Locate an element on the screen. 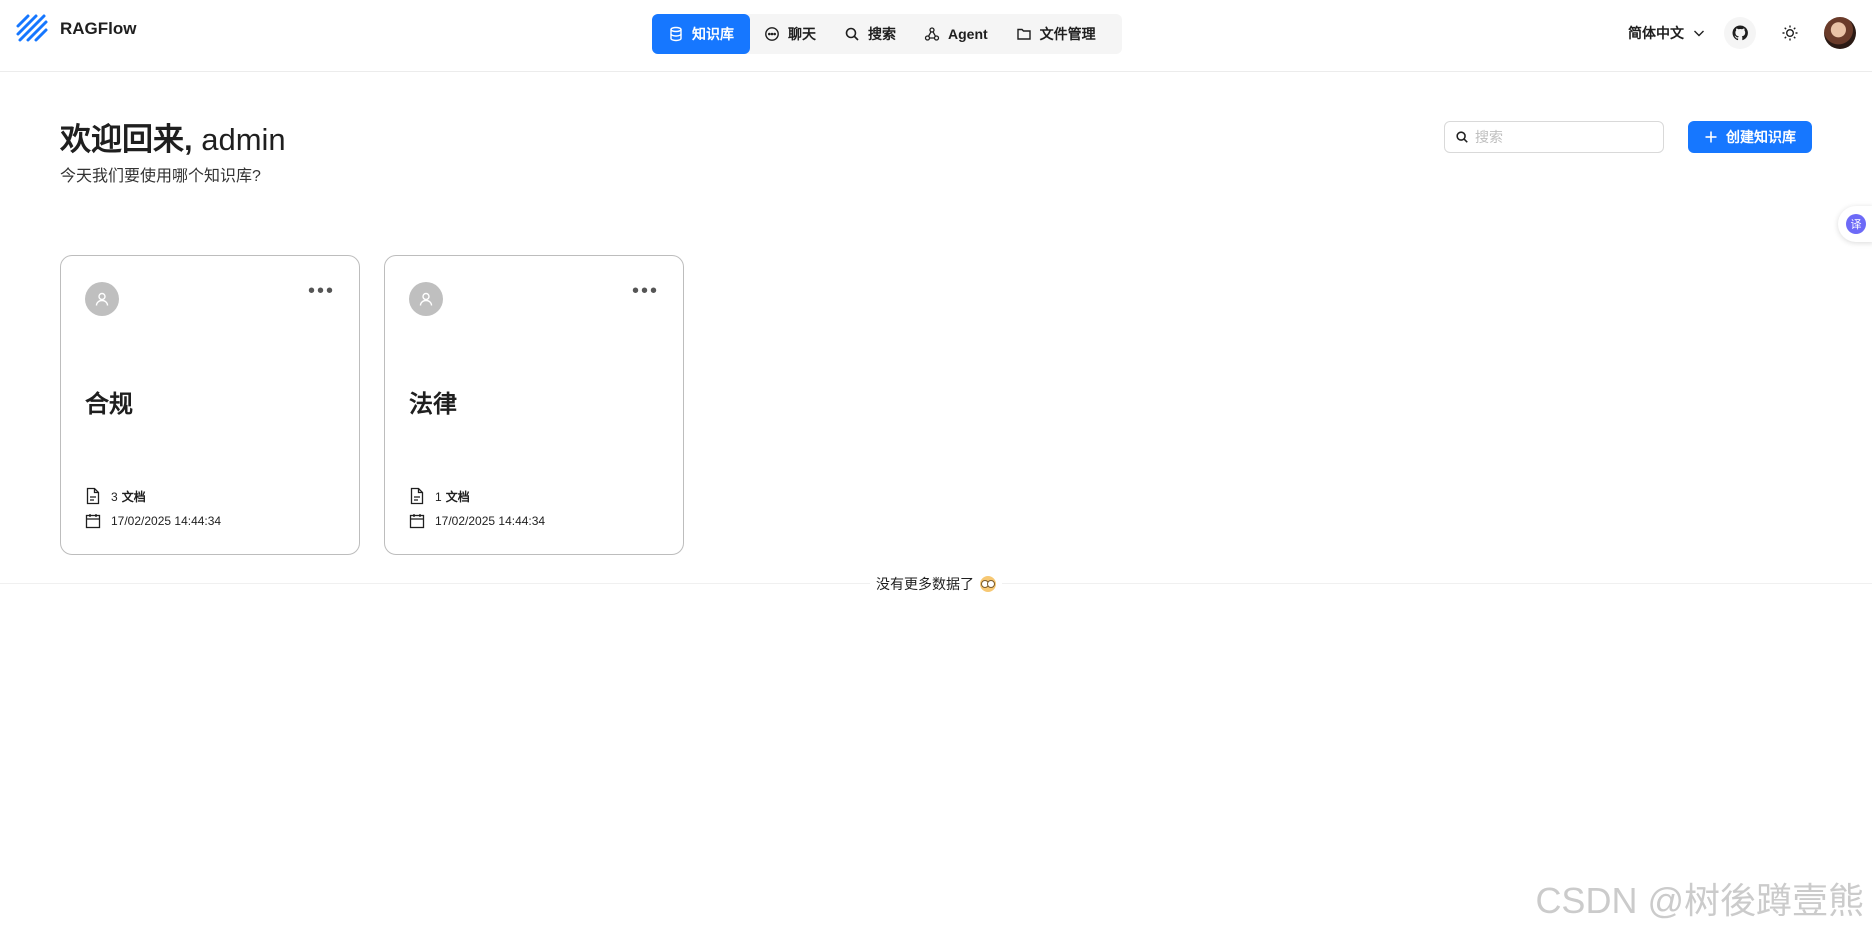  main-nav: 知识库 聊天 搜索 Agent 文件管理 is located at coordinates (887, 34).